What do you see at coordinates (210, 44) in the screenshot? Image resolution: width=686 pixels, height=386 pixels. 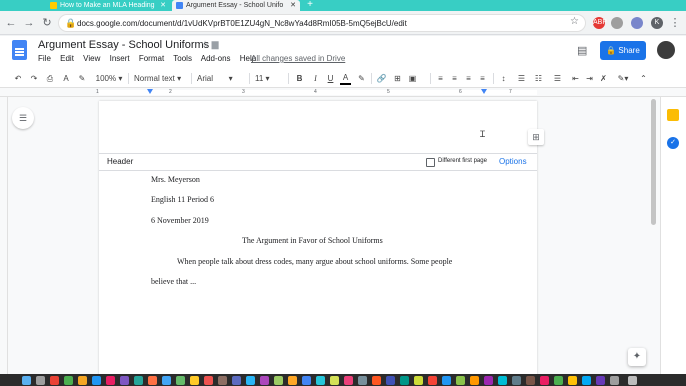 I see `star-folder-icons: ☆ ▆` at bounding box center [210, 44].